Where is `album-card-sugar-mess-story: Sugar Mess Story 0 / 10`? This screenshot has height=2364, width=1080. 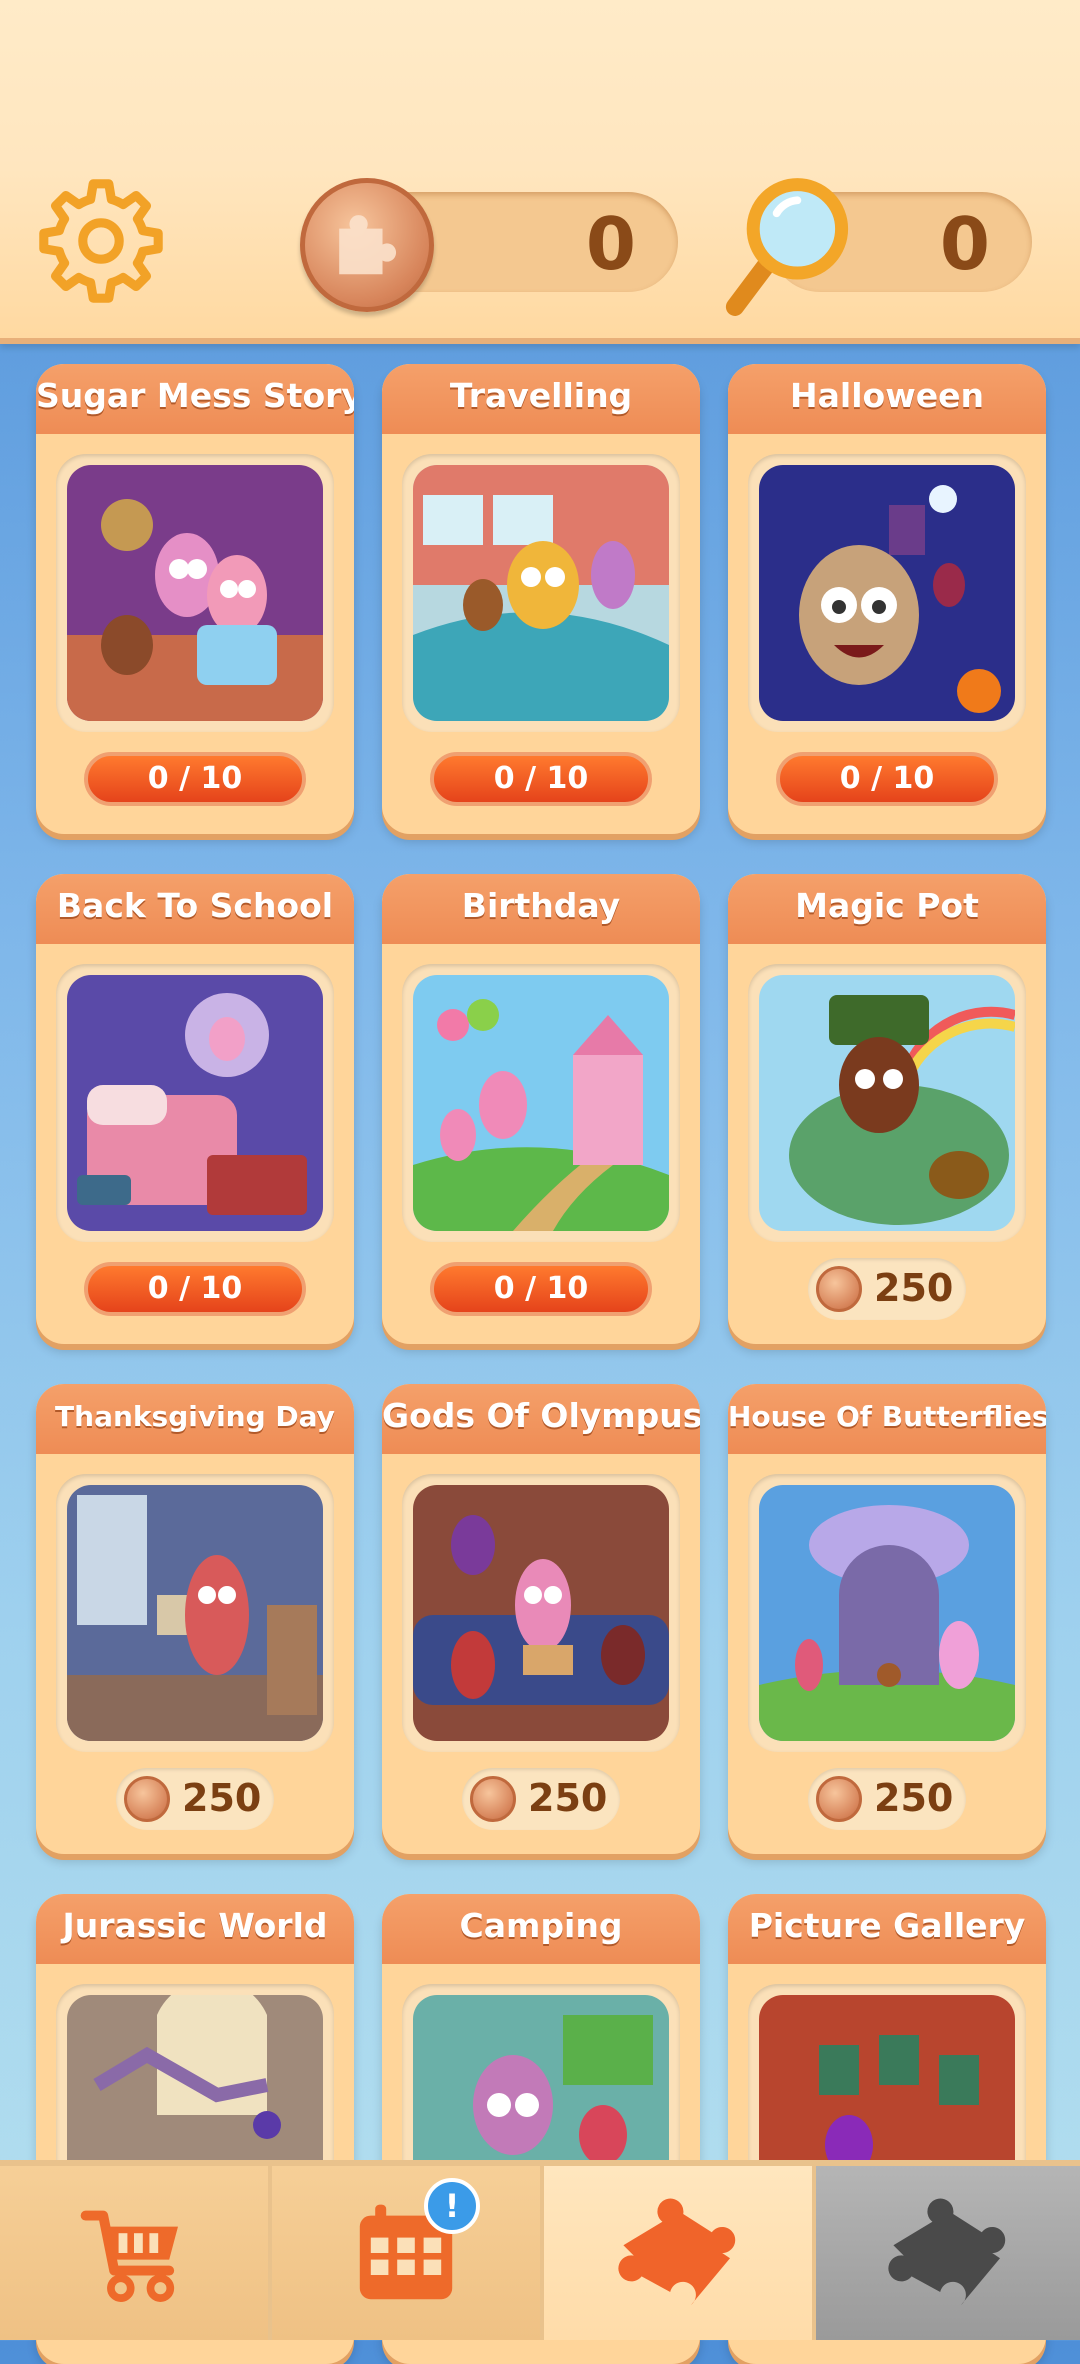 album-card-sugar-mess-story: Sugar Mess Story 0 / 10 is located at coordinates (195, 599).